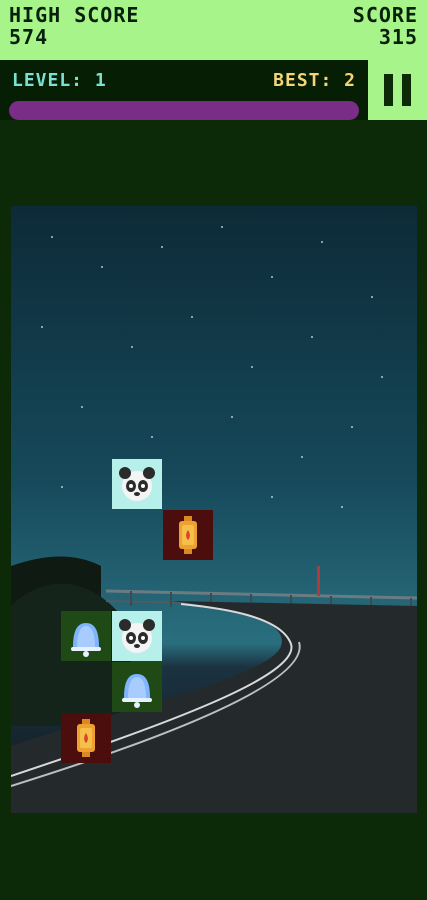  I want to click on score-block: SCORE 315, so click(385, 26).